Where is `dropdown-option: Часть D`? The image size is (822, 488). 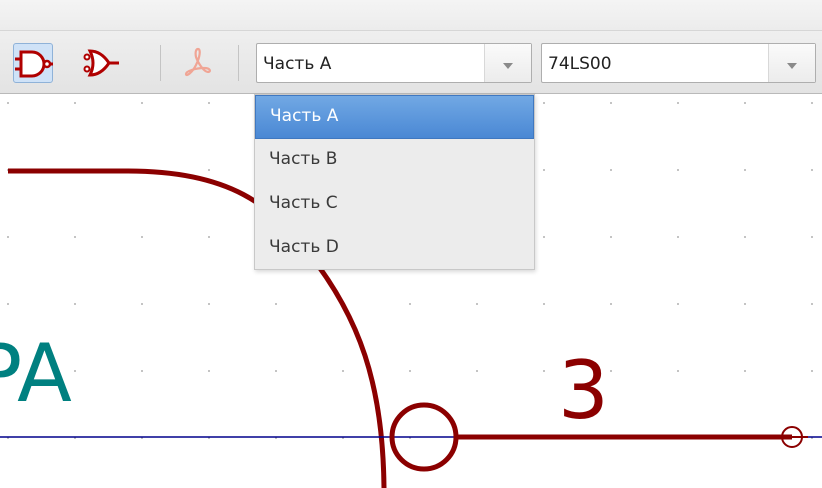
dropdown-option: Часть D is located at coordinates (394, 249).